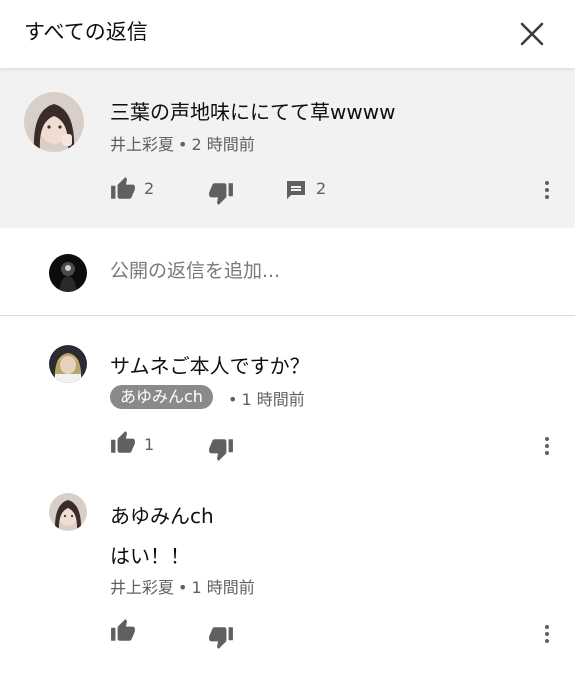 This screenshot has width=575, height=696. I want to click on add-reply-input, so click(330, 271).